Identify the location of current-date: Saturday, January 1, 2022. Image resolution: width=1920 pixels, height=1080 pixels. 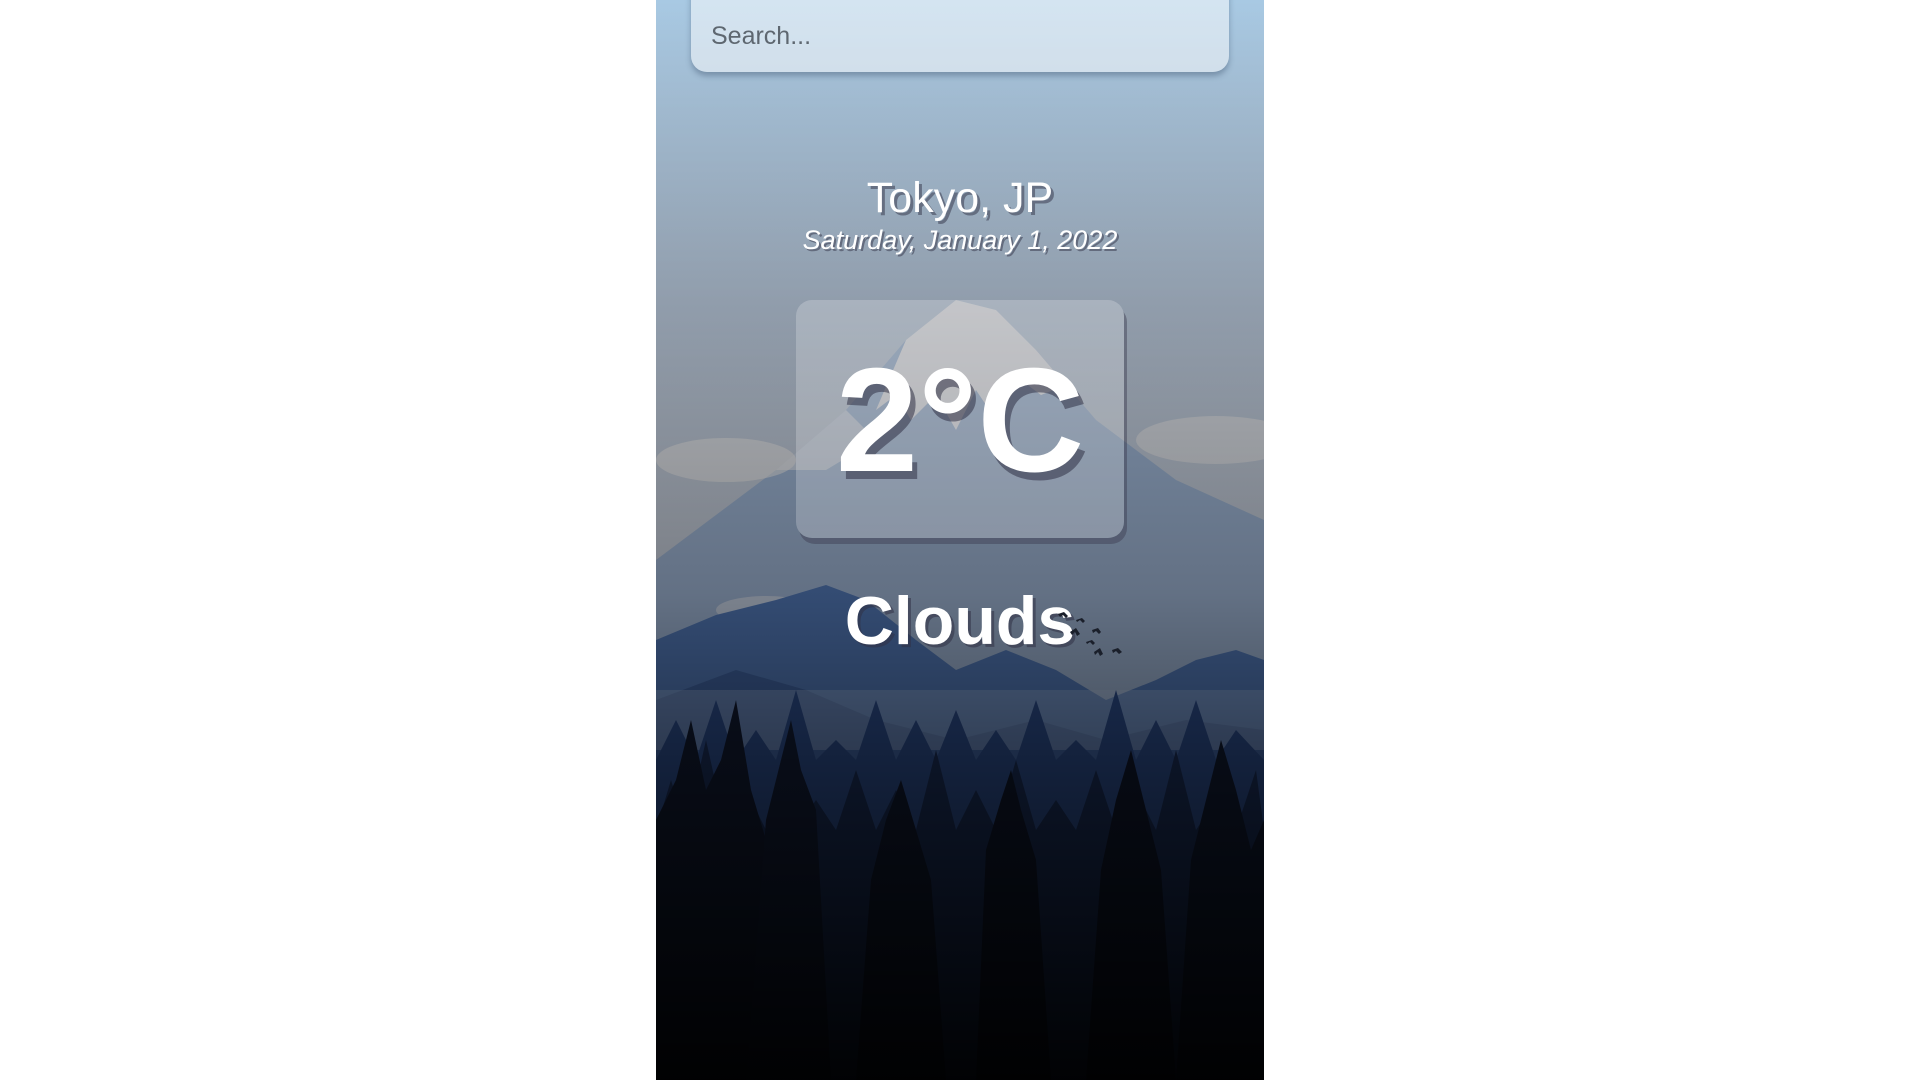
(960, 240).